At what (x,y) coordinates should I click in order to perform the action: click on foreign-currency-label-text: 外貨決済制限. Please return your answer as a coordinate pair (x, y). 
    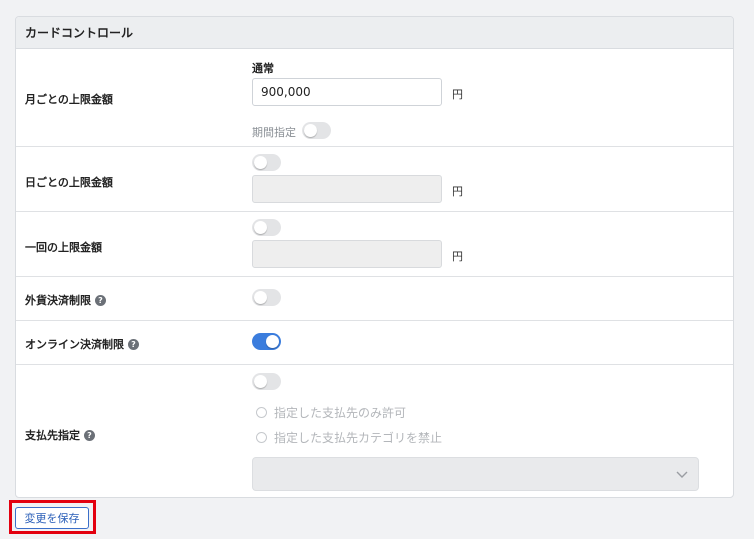
    Looking at the image, I should click on (58, 300).